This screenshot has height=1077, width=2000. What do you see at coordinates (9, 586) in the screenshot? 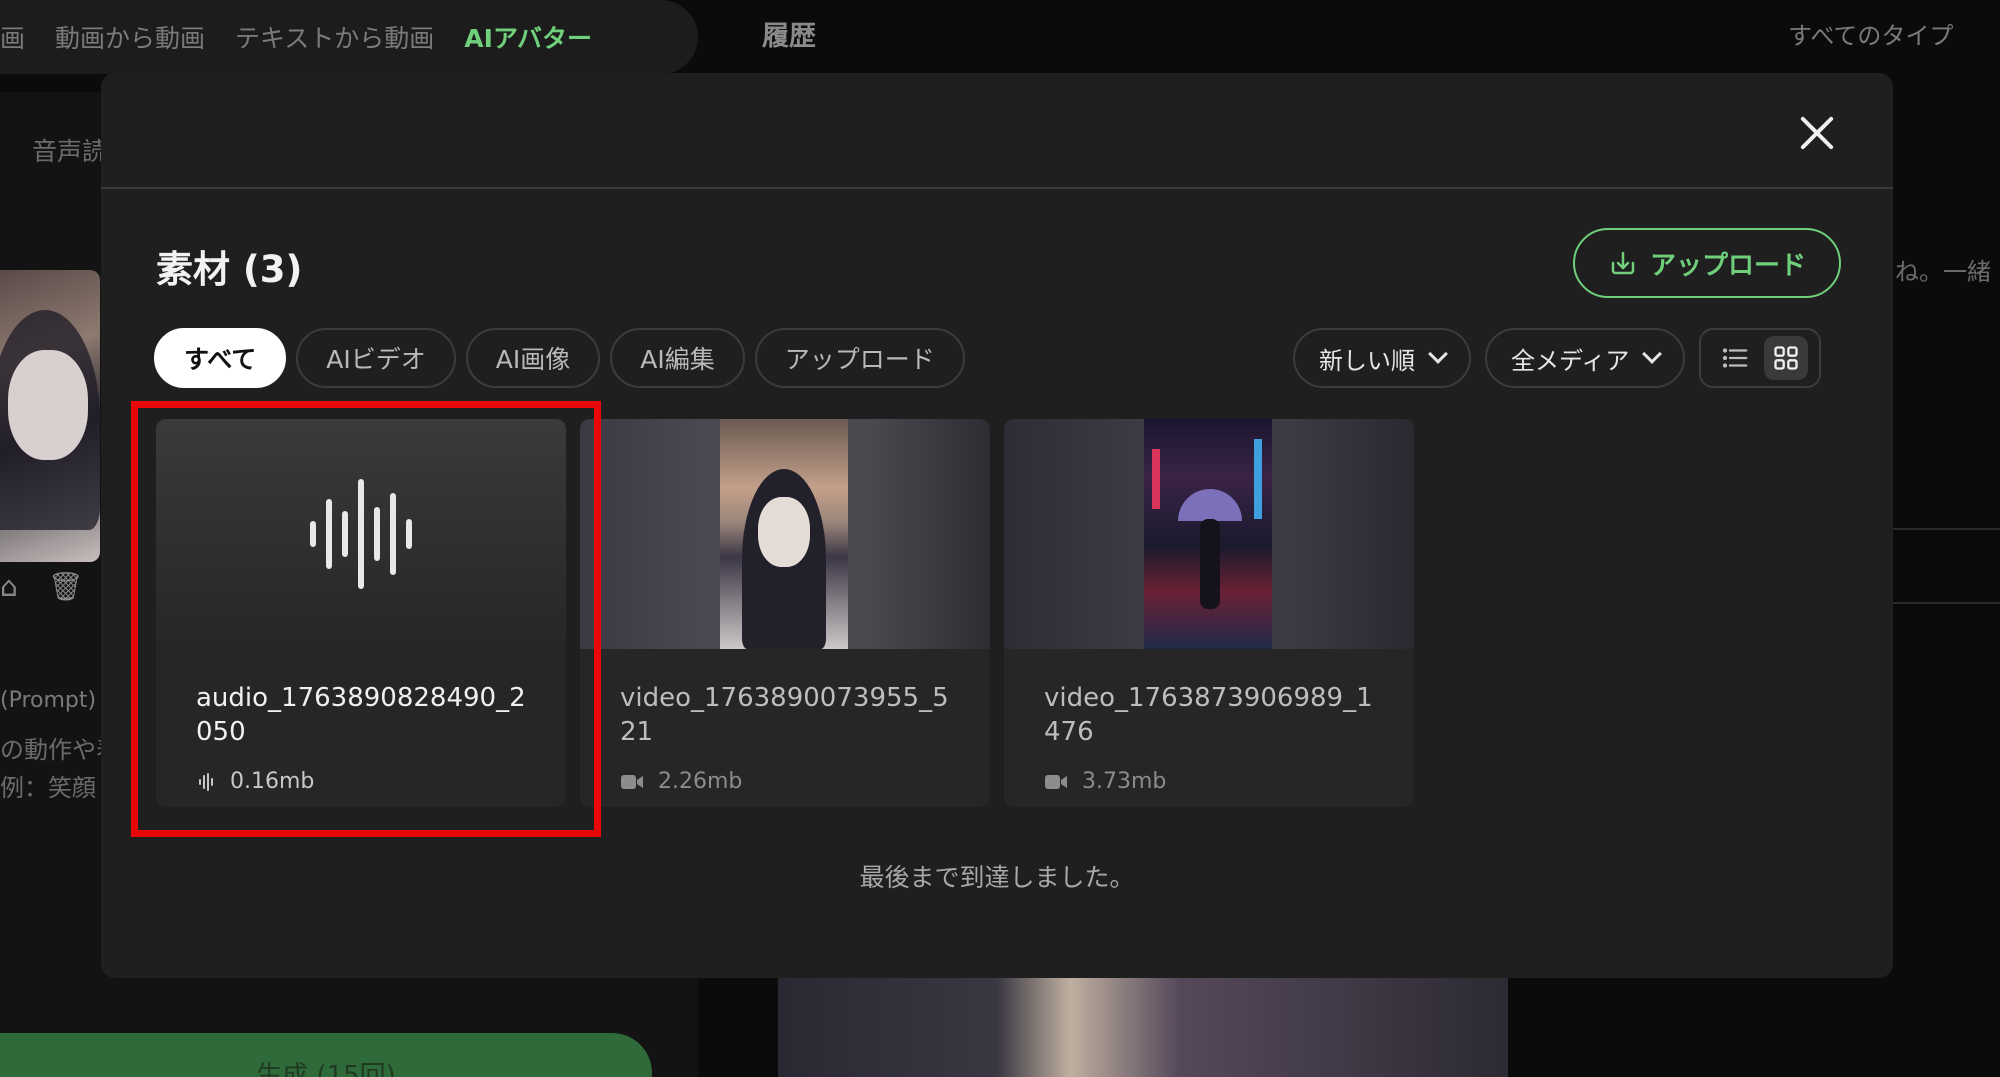
I see `folder-icon: ⌂` at bounding box center [9, 586].